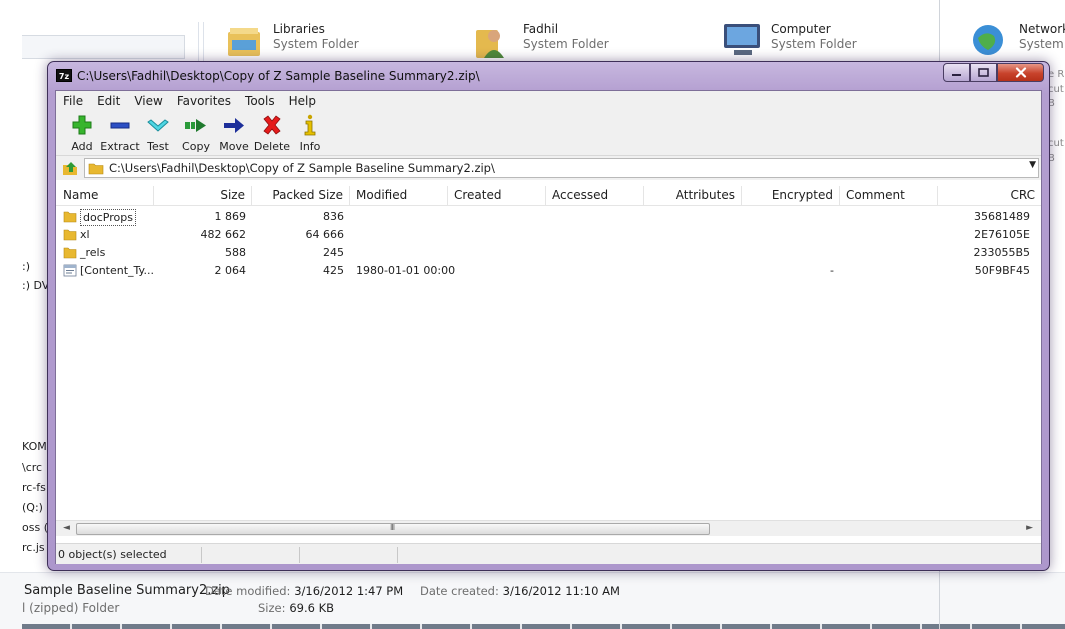 The image size is (1065, 629). Describe the element at coordinates (1032, 165) in the screenshot. I see `chevron-down-icon: ▼` at that location.